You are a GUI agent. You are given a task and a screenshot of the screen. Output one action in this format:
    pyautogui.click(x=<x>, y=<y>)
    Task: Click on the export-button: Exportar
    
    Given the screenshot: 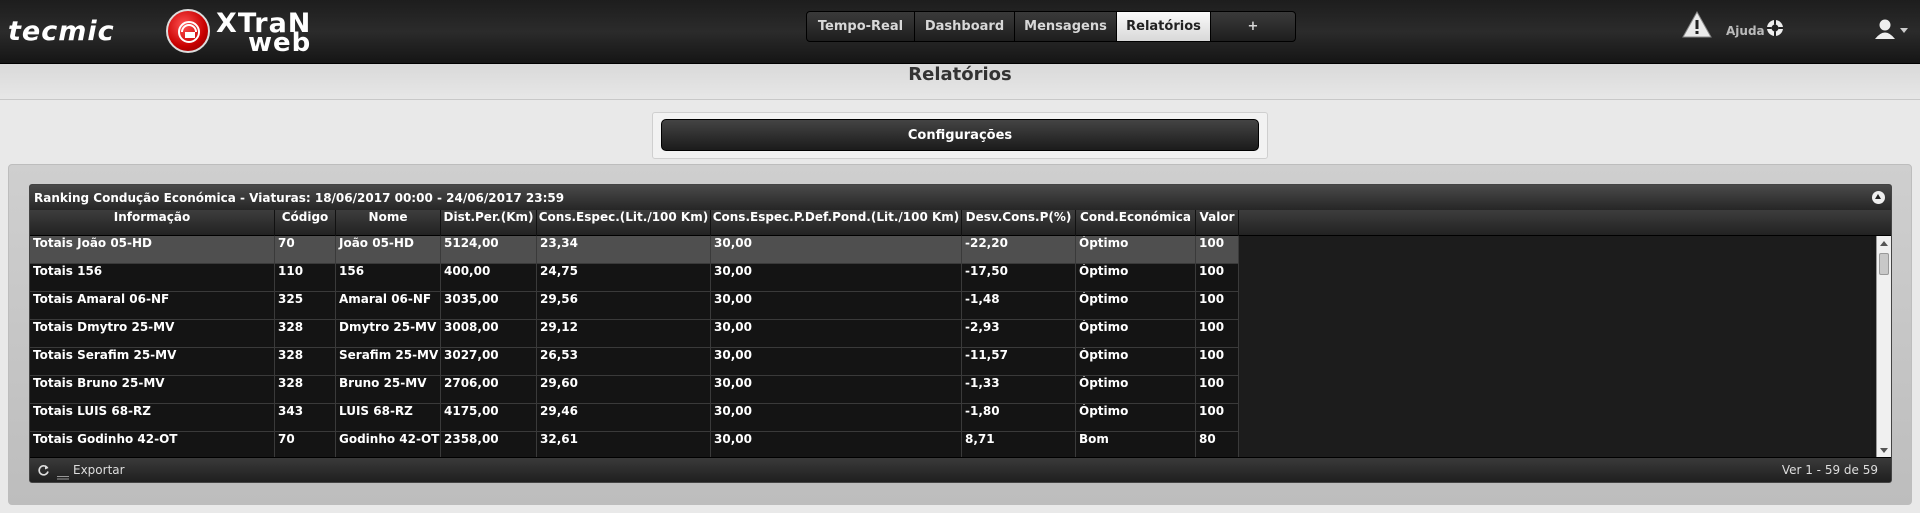 What is the action you would take?
    pyautogui.click(x=99, y=470)
    